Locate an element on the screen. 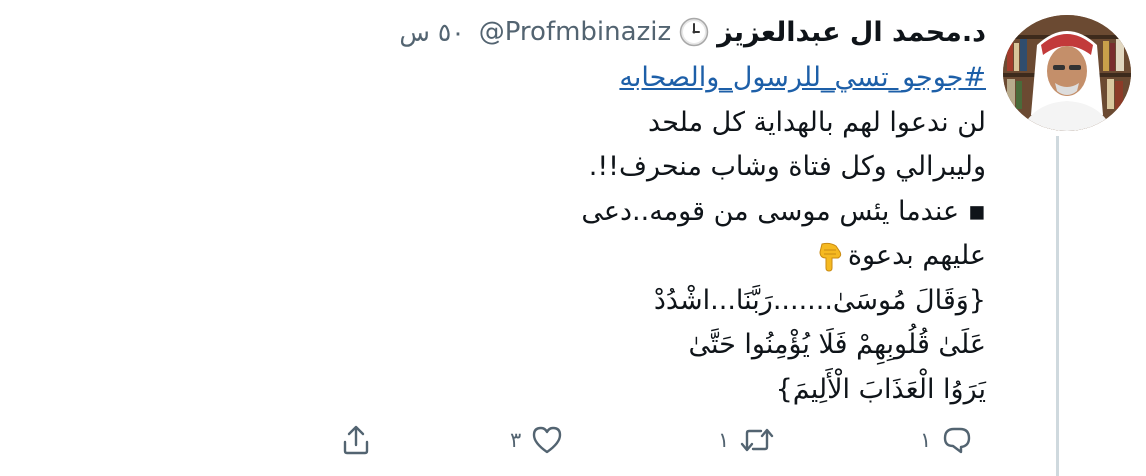 This screenshot has width=1146, height=476. tweet-line: لن ندعوا لهم بالهداية كل ملحد is located at coordinates (817, 122).